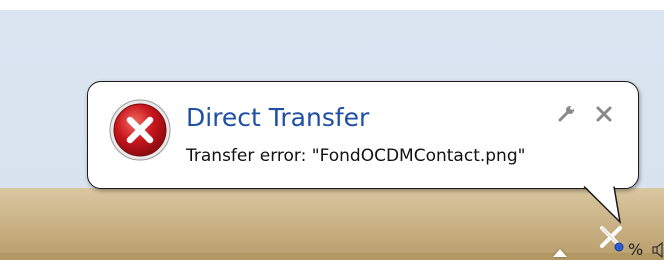  Describe the element at coordinates (140, 130) in the screenshot. I see `error-icon` at that location.